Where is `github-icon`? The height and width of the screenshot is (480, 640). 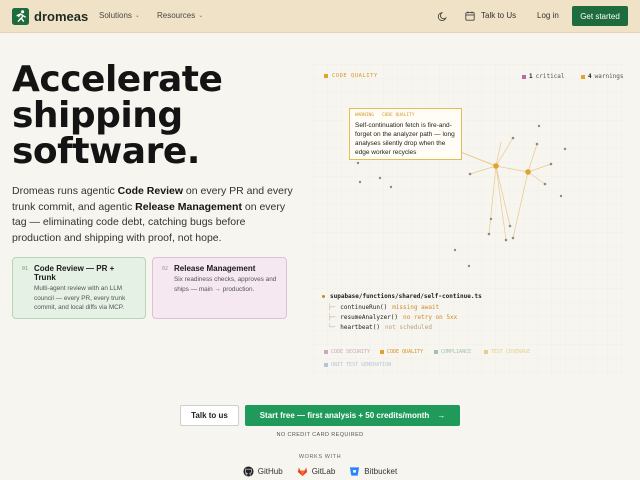
github-icon is located at coordinates (248, 471).